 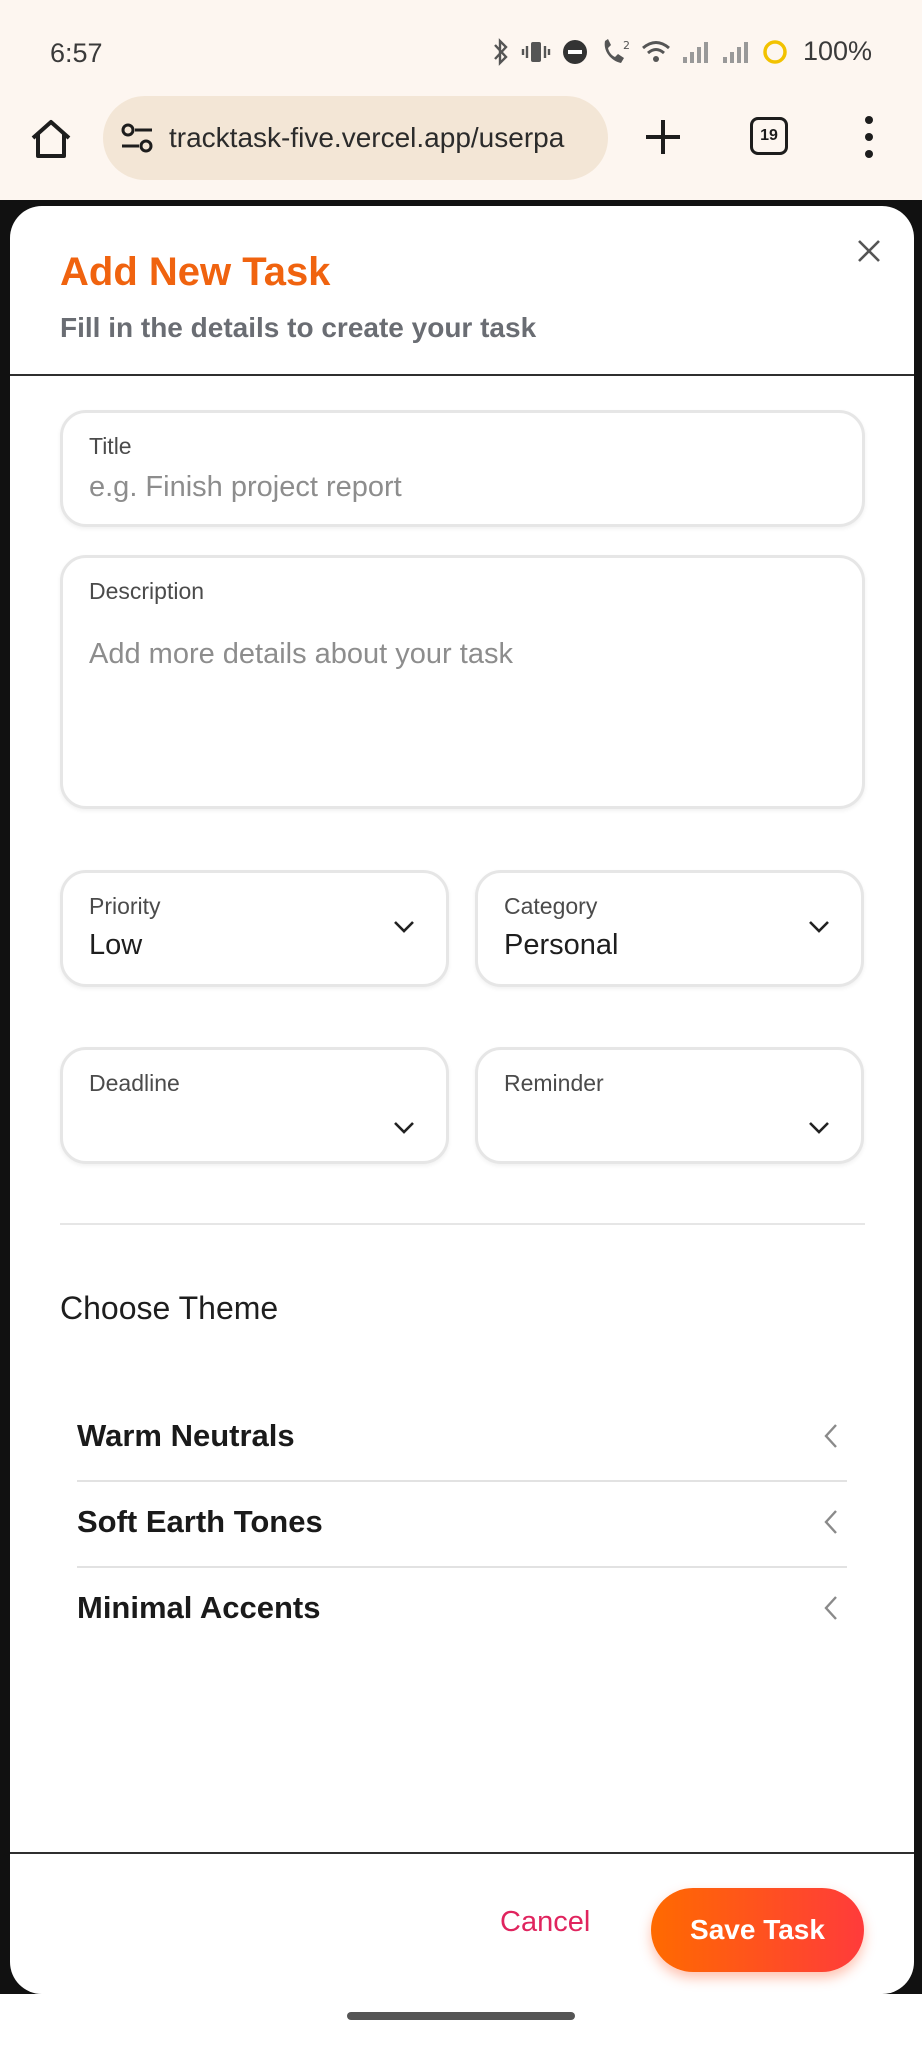 I want to click on status-icons: 2 100%, so click(x=681, y=51).